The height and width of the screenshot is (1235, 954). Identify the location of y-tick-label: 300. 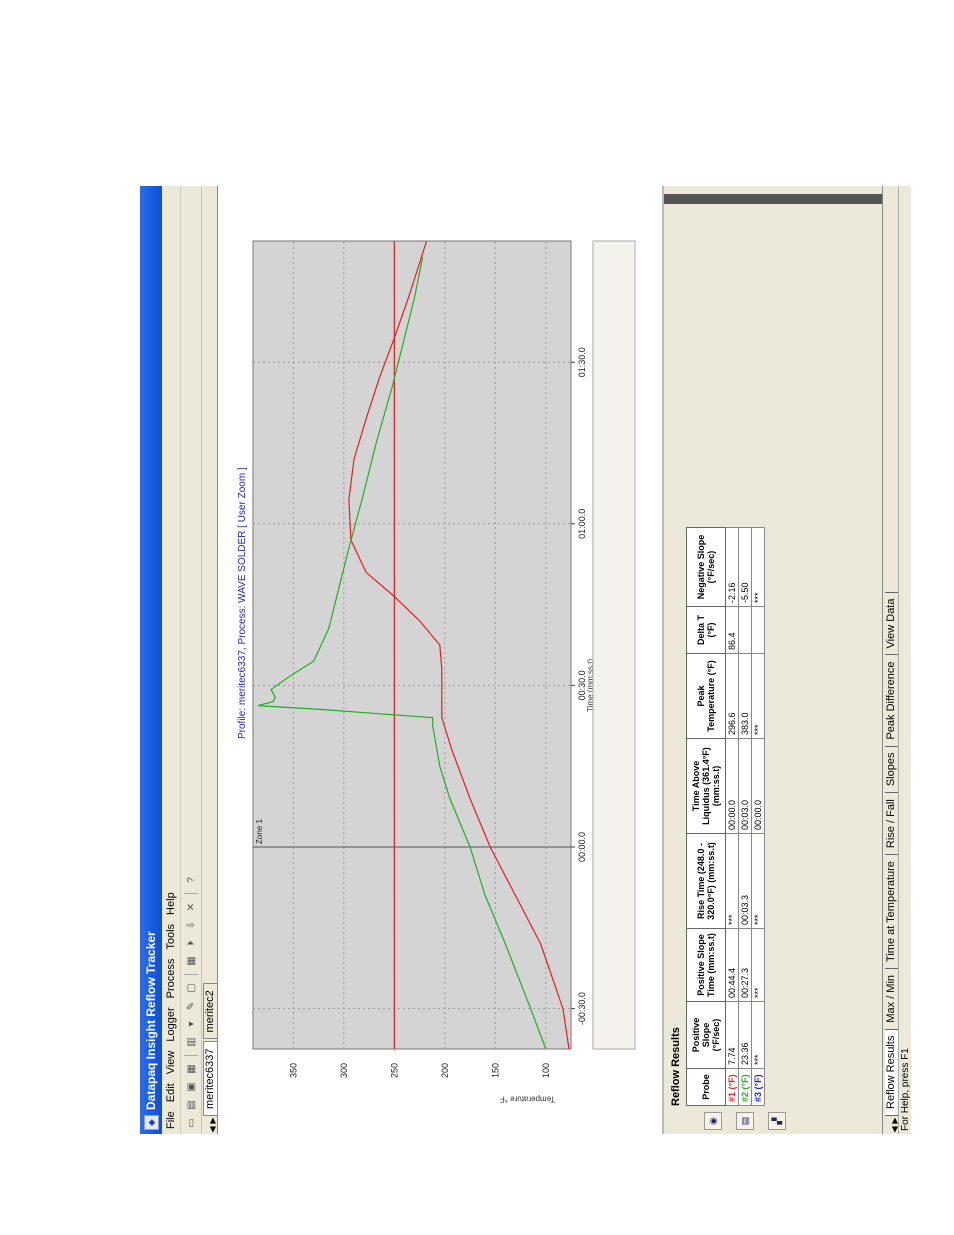
(344, 1070).